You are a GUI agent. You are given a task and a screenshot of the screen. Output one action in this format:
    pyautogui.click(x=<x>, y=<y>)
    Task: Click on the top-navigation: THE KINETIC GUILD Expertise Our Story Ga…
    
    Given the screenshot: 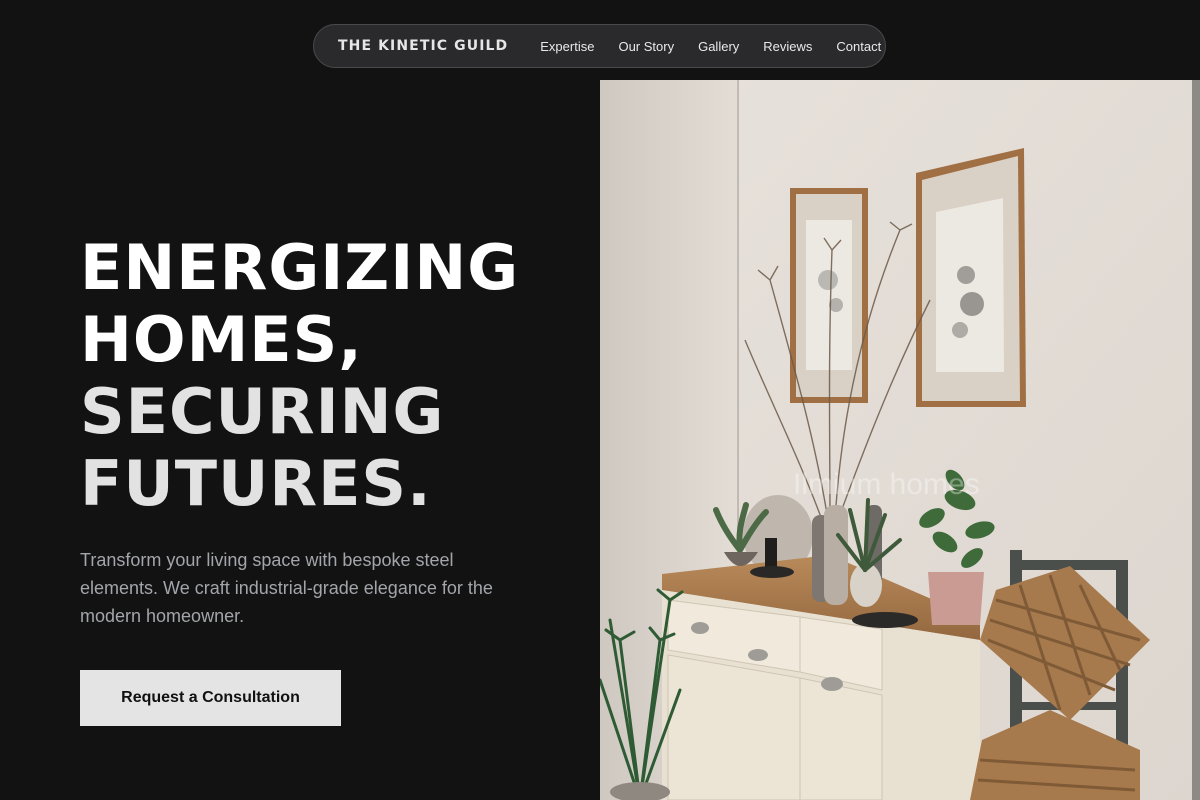 What is the action you would take?
    pyautogui.click(x=599, y=46)
    